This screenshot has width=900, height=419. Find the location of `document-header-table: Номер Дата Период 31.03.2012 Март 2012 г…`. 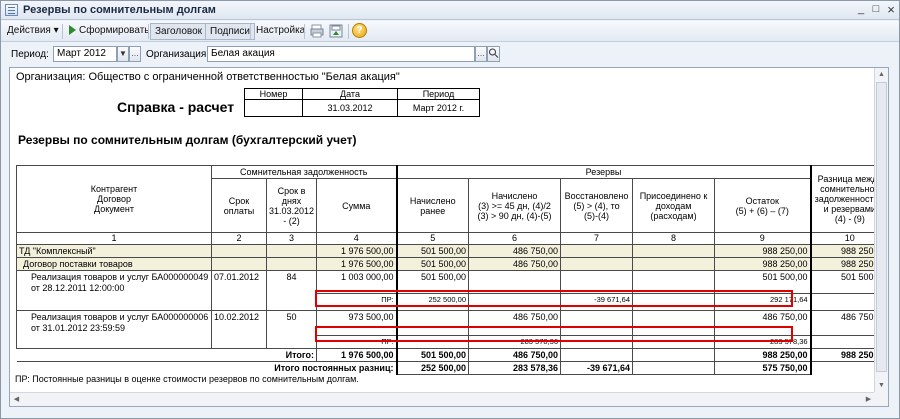

document-header-table: Номер Дата Период 31.03.2012 Март 2012 г… is located at coordinates (362, 102).